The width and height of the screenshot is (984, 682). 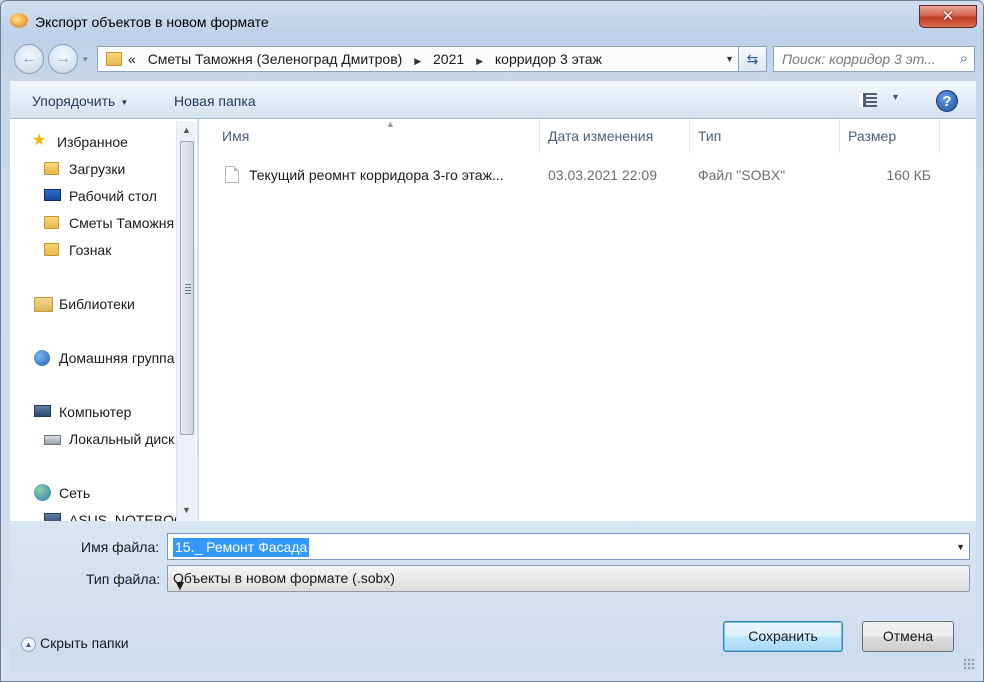 What do you see at coordinates (569, 585) in the screenshot?
I see `filetype-dropdown-icon: ▼` at bounding box center [569, 585].